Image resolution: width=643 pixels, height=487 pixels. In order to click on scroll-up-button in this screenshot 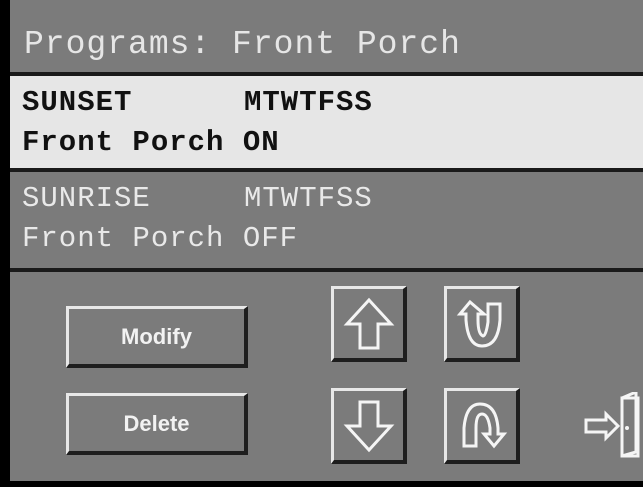, I will do `click(369, 324)`.